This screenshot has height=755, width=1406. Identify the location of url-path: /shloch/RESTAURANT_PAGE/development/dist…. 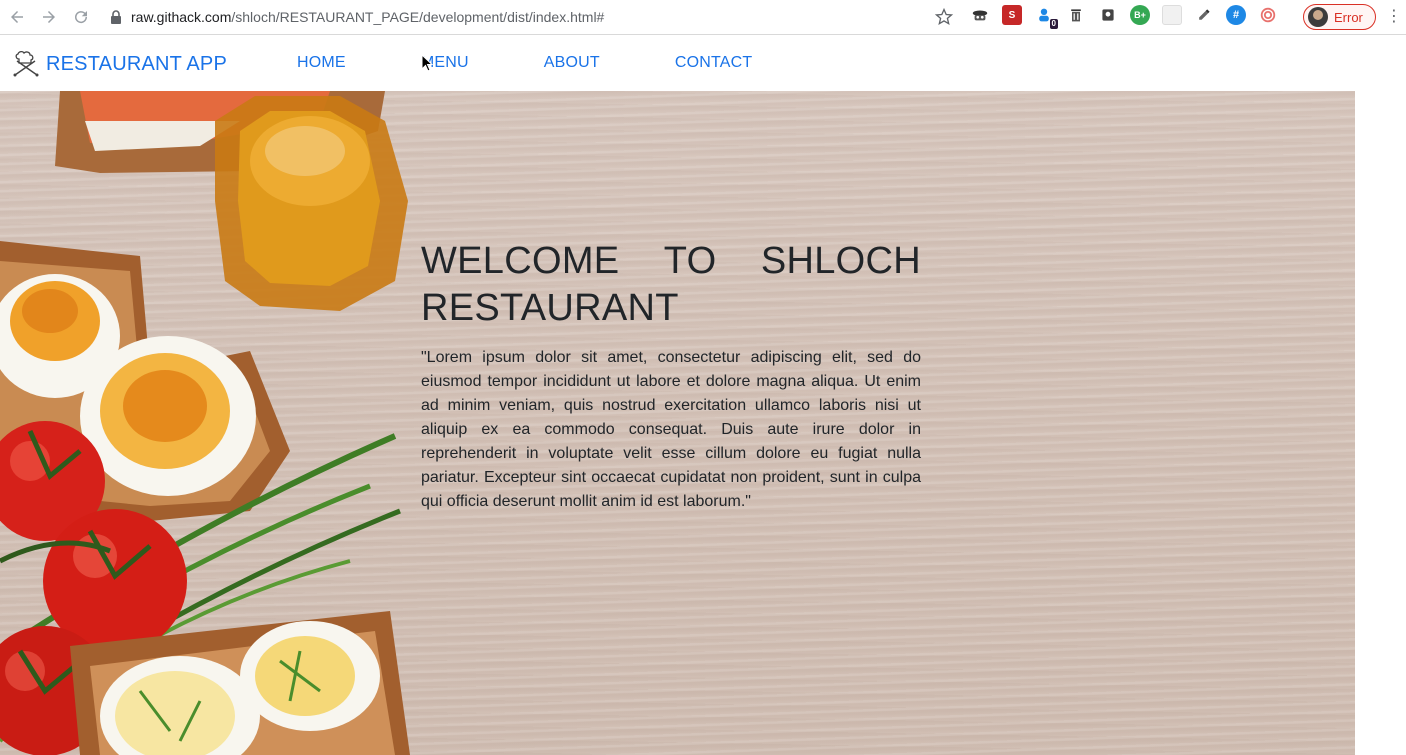
(418, 17).